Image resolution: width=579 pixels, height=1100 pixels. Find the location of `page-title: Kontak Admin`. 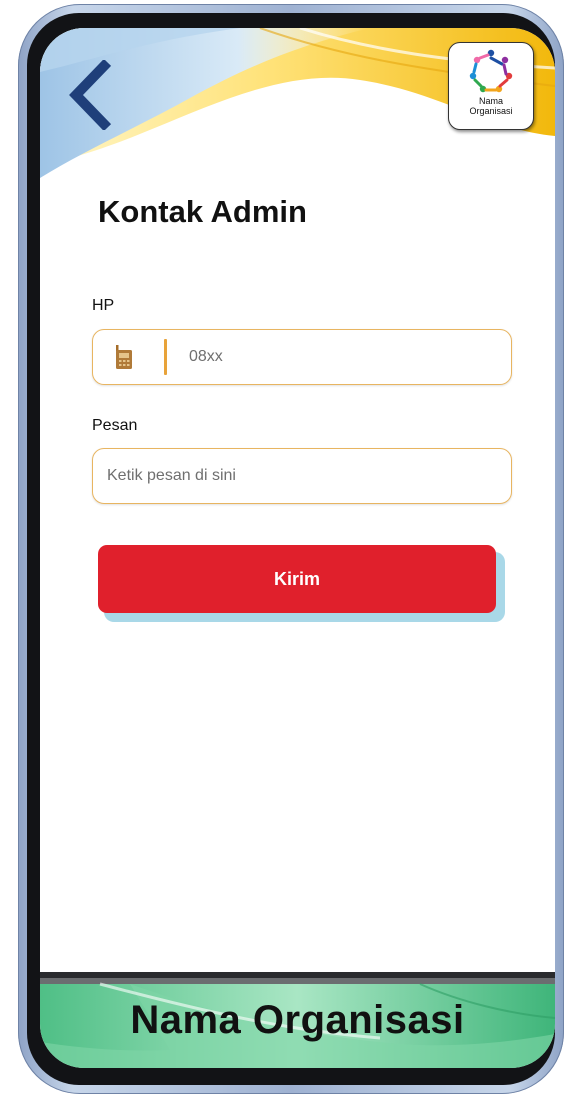

page-title: Kontak Admin is located at coordinates (202, 211).